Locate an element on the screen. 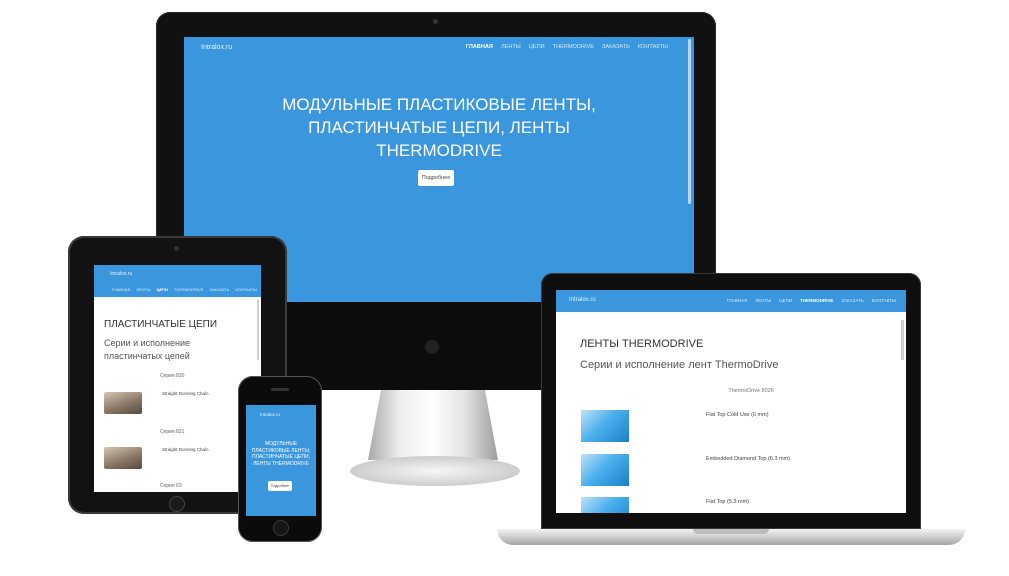 This screenshot has width=1009, height=576. hero-line-2: ПЛАСТИНЧАТЫЕ ЦЕПИ, ЛЕНТЫ is located at coordinates (439, 127).